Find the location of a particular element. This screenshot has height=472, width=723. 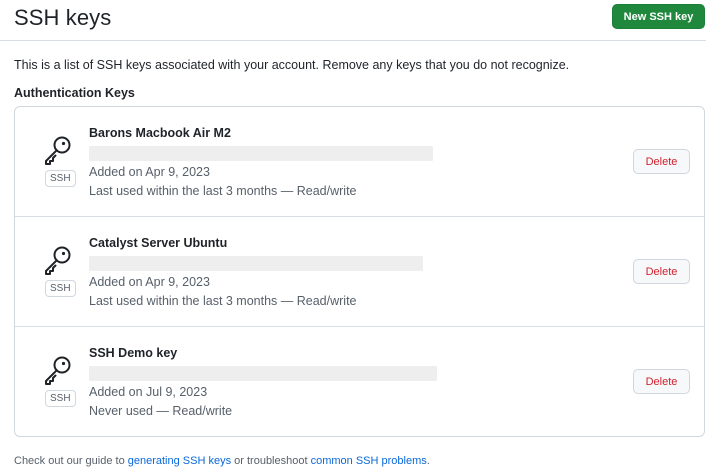

footer-middle: or troubleshoot is located at coordinates (271, 461).